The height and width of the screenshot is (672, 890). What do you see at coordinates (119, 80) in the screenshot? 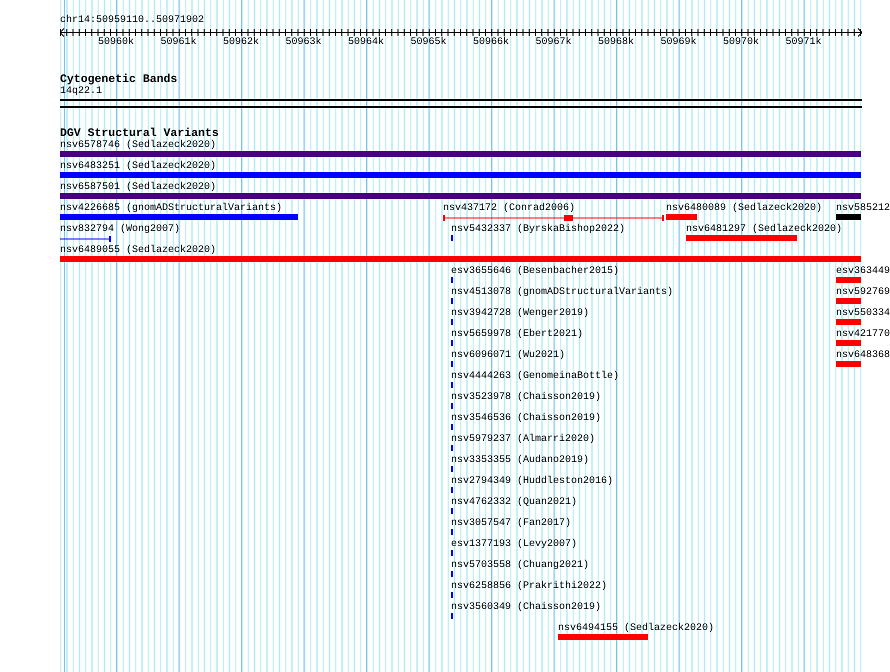
I see `track-title: Cytogenetic Bands` at bounding box center [119, 80].